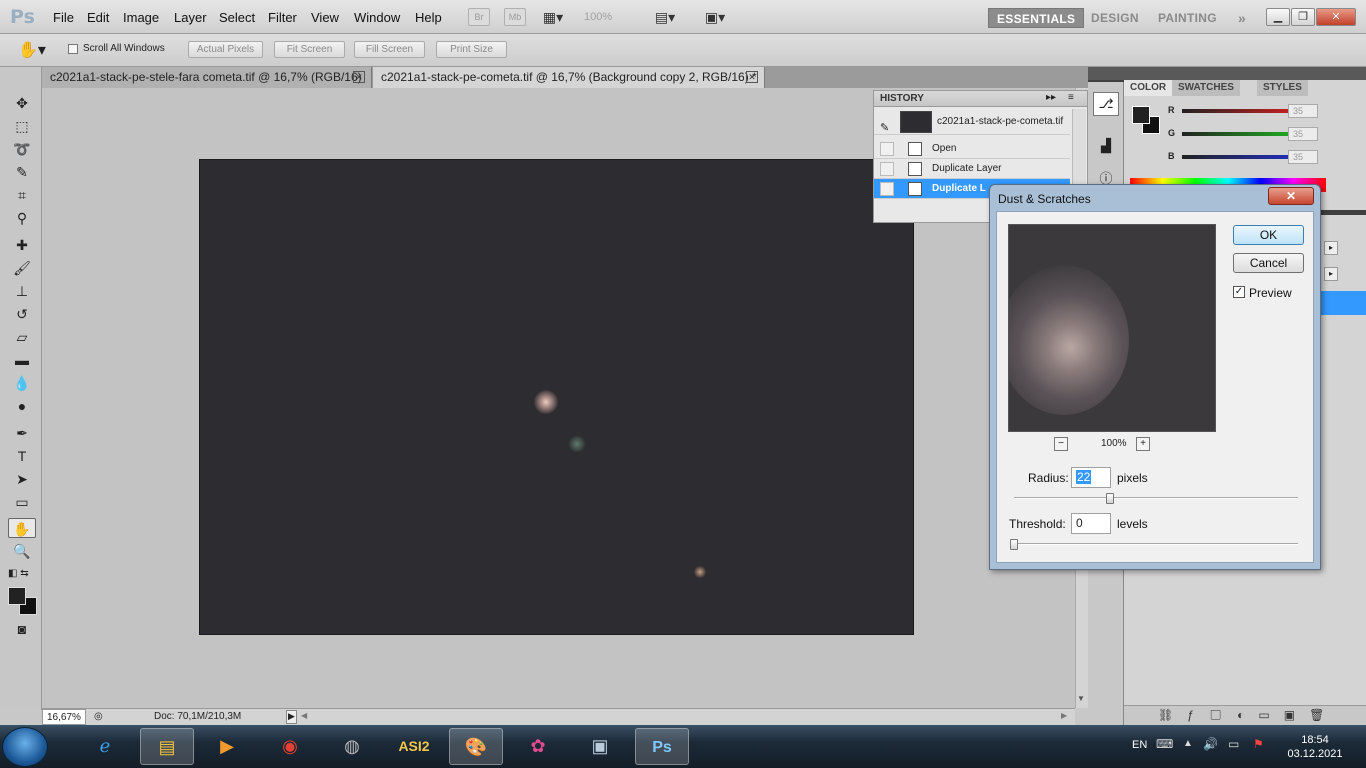  Describe the element at coordinates (1143, 444) in the screenshot. I see `zoom-in-button: +` at that location.